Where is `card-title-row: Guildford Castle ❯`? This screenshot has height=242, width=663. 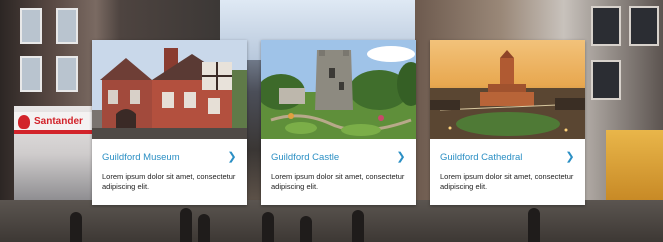 card-title-row: Guildford Castle ❯ is located at coordinates (338, 157).